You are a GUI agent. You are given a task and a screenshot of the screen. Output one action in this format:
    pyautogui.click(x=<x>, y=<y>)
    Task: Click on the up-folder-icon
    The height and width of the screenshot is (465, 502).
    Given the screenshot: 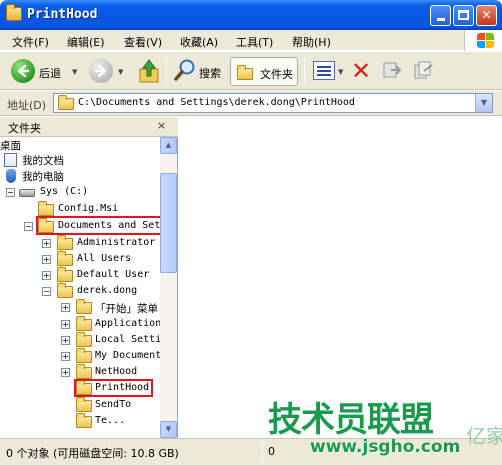 What is the action you would take?
    pyautogui.click(x=149, y=71)
    